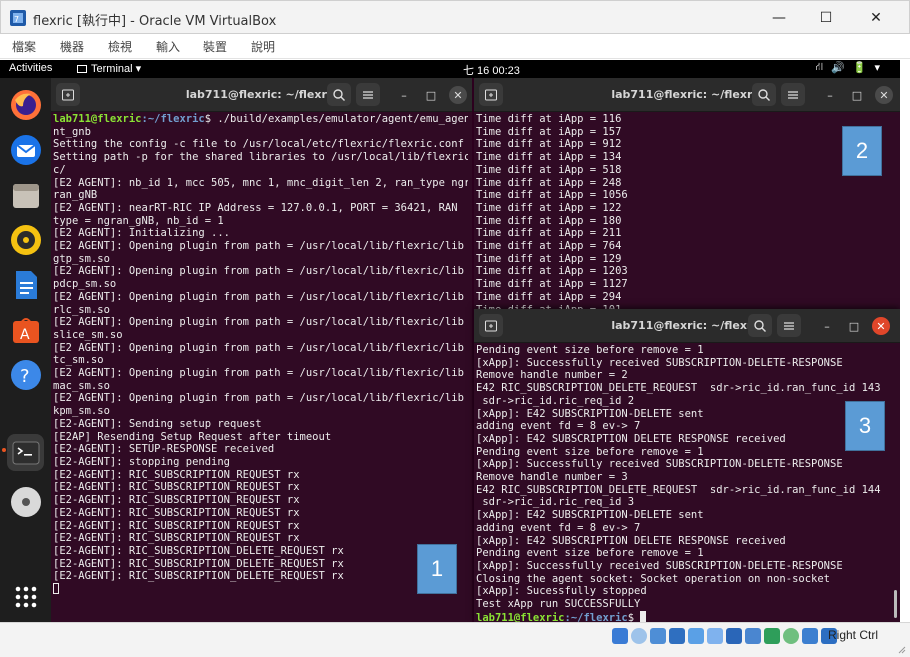  I want to click on resize-grip-icon, so click(901, 649).